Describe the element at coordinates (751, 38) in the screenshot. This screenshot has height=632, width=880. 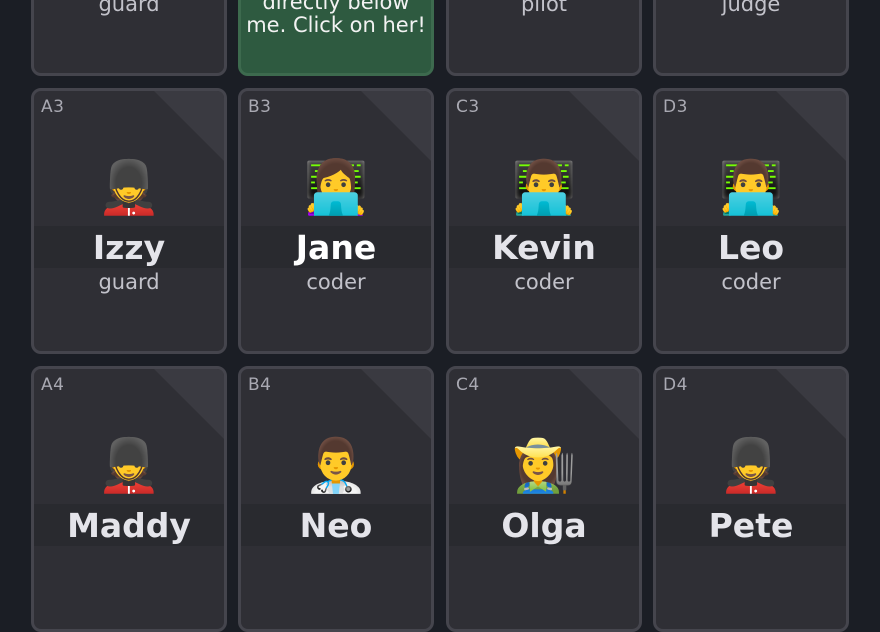
I see `card-d2: judge` at that location.